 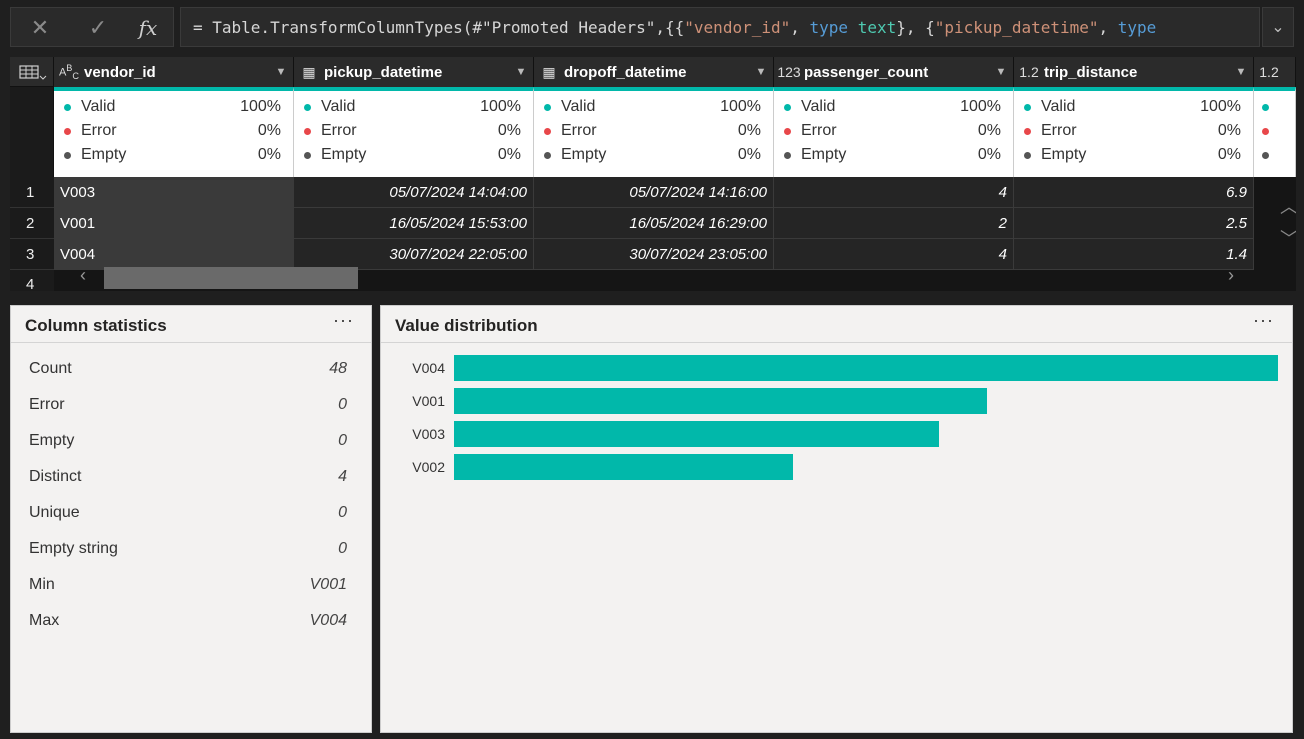 I want to click on close-icon: ✕, so click(x=40, y=28).